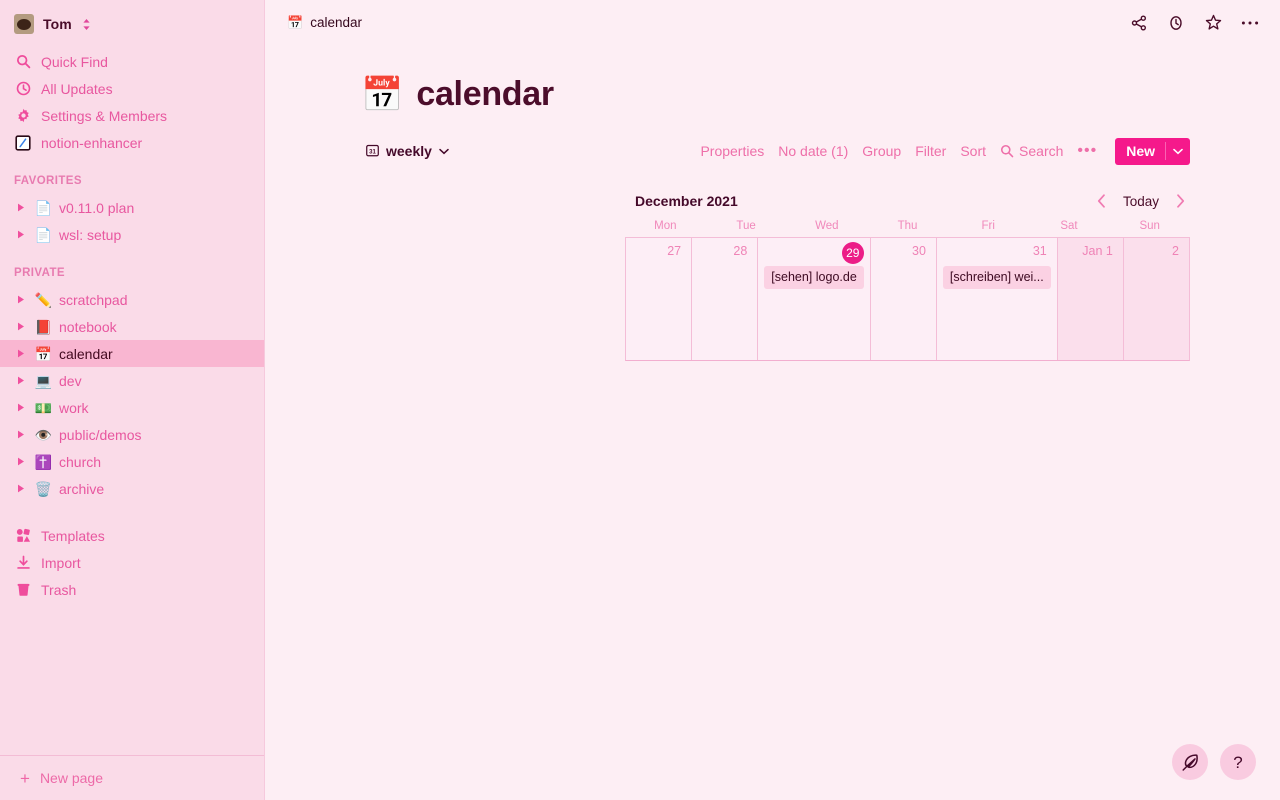 The width and height of the screenshot is (1280, 800). Describe the element at coordinates (71, 778) in the screenshot. I see `new-page-label: New page` at that location.